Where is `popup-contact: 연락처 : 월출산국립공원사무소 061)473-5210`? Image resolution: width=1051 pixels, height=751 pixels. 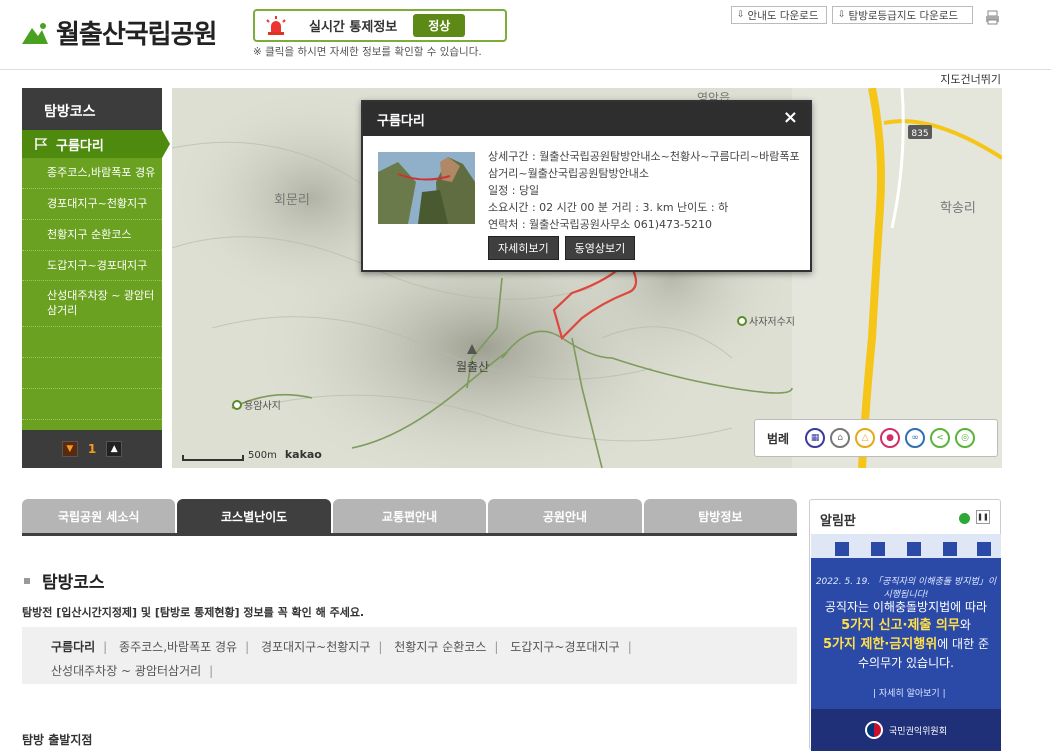 popup-contact: 연락처 : 월출산국립공원사무소 061)473-5210 is located at coordinates (600, 224).